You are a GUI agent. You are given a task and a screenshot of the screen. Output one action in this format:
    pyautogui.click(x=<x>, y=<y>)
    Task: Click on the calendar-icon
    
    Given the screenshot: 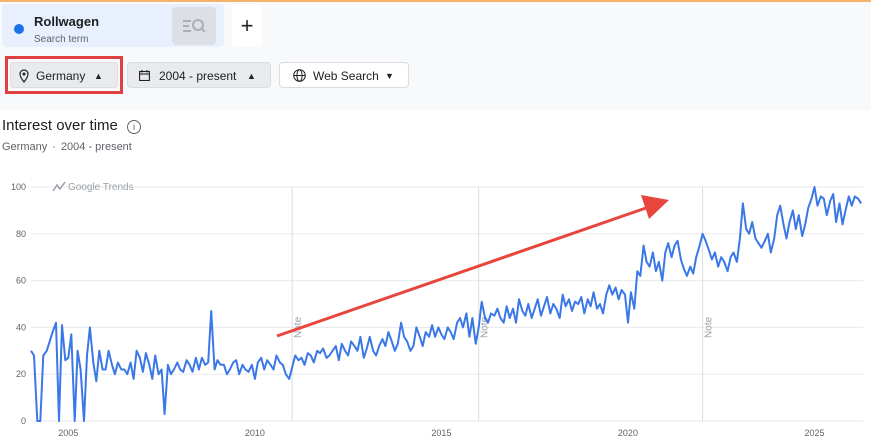 What is the action you would take?
    pyautogui.click(x=144, y=75)
    